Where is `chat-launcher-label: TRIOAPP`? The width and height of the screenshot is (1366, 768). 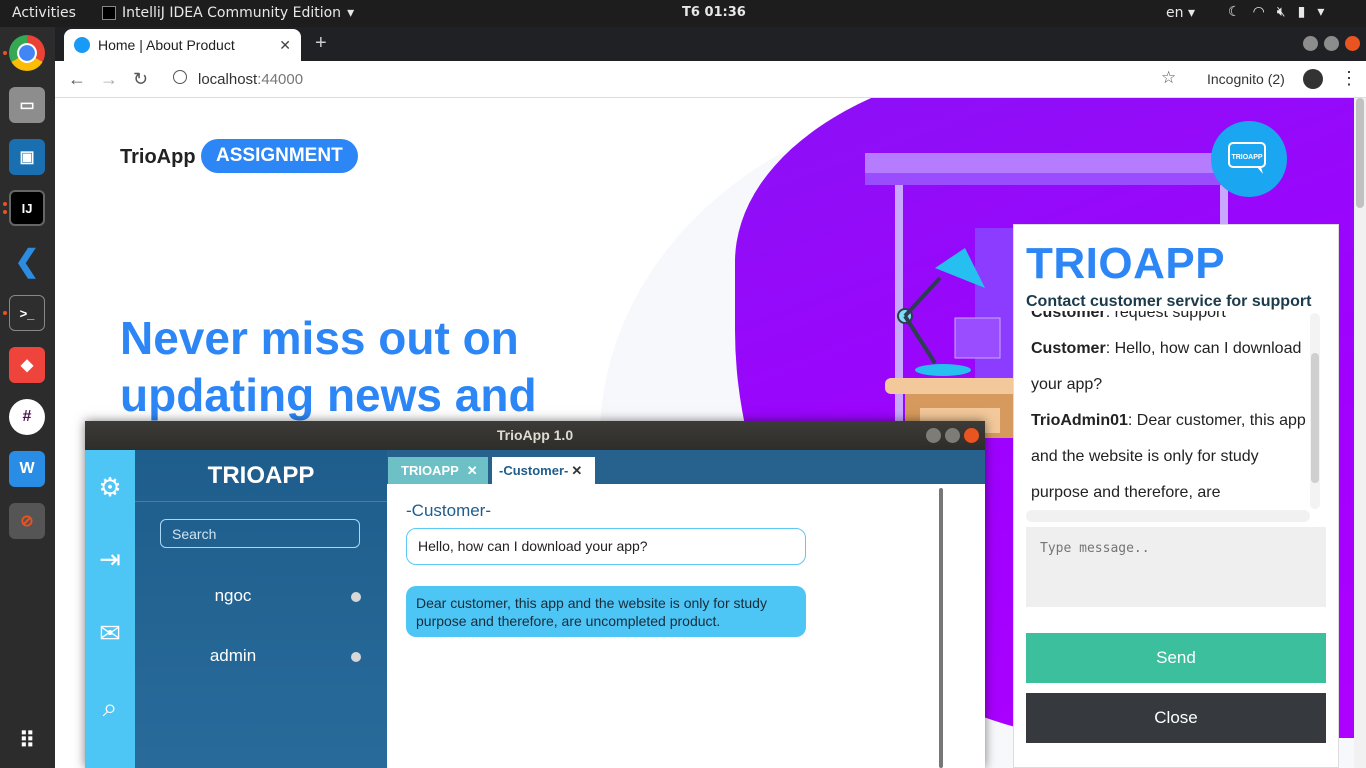
chat-launcher-label: TRIOAPP is located at coordinates (1246, 157).